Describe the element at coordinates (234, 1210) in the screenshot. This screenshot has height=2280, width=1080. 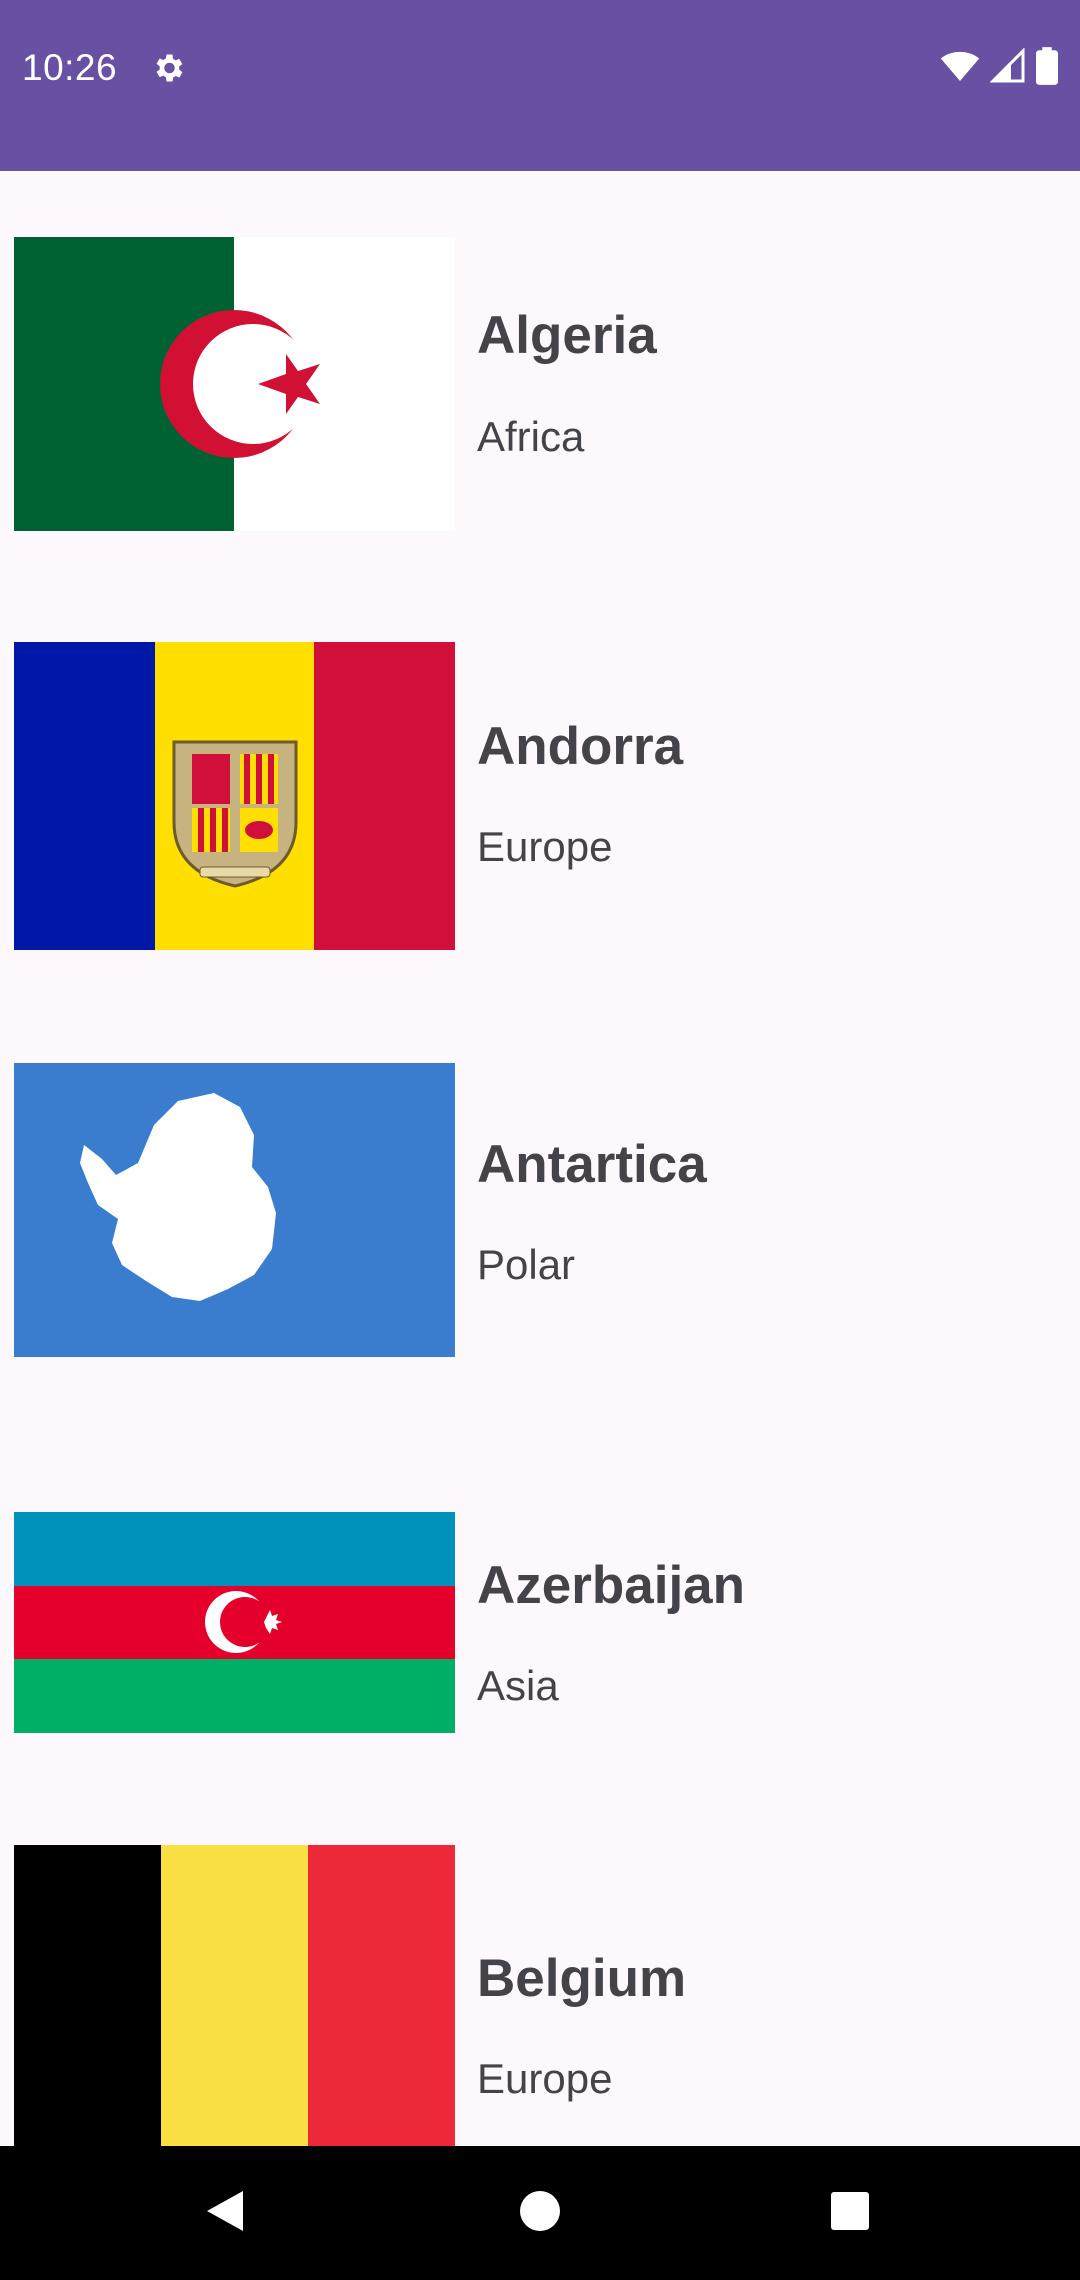
I see `antarctica-flag` at that location.